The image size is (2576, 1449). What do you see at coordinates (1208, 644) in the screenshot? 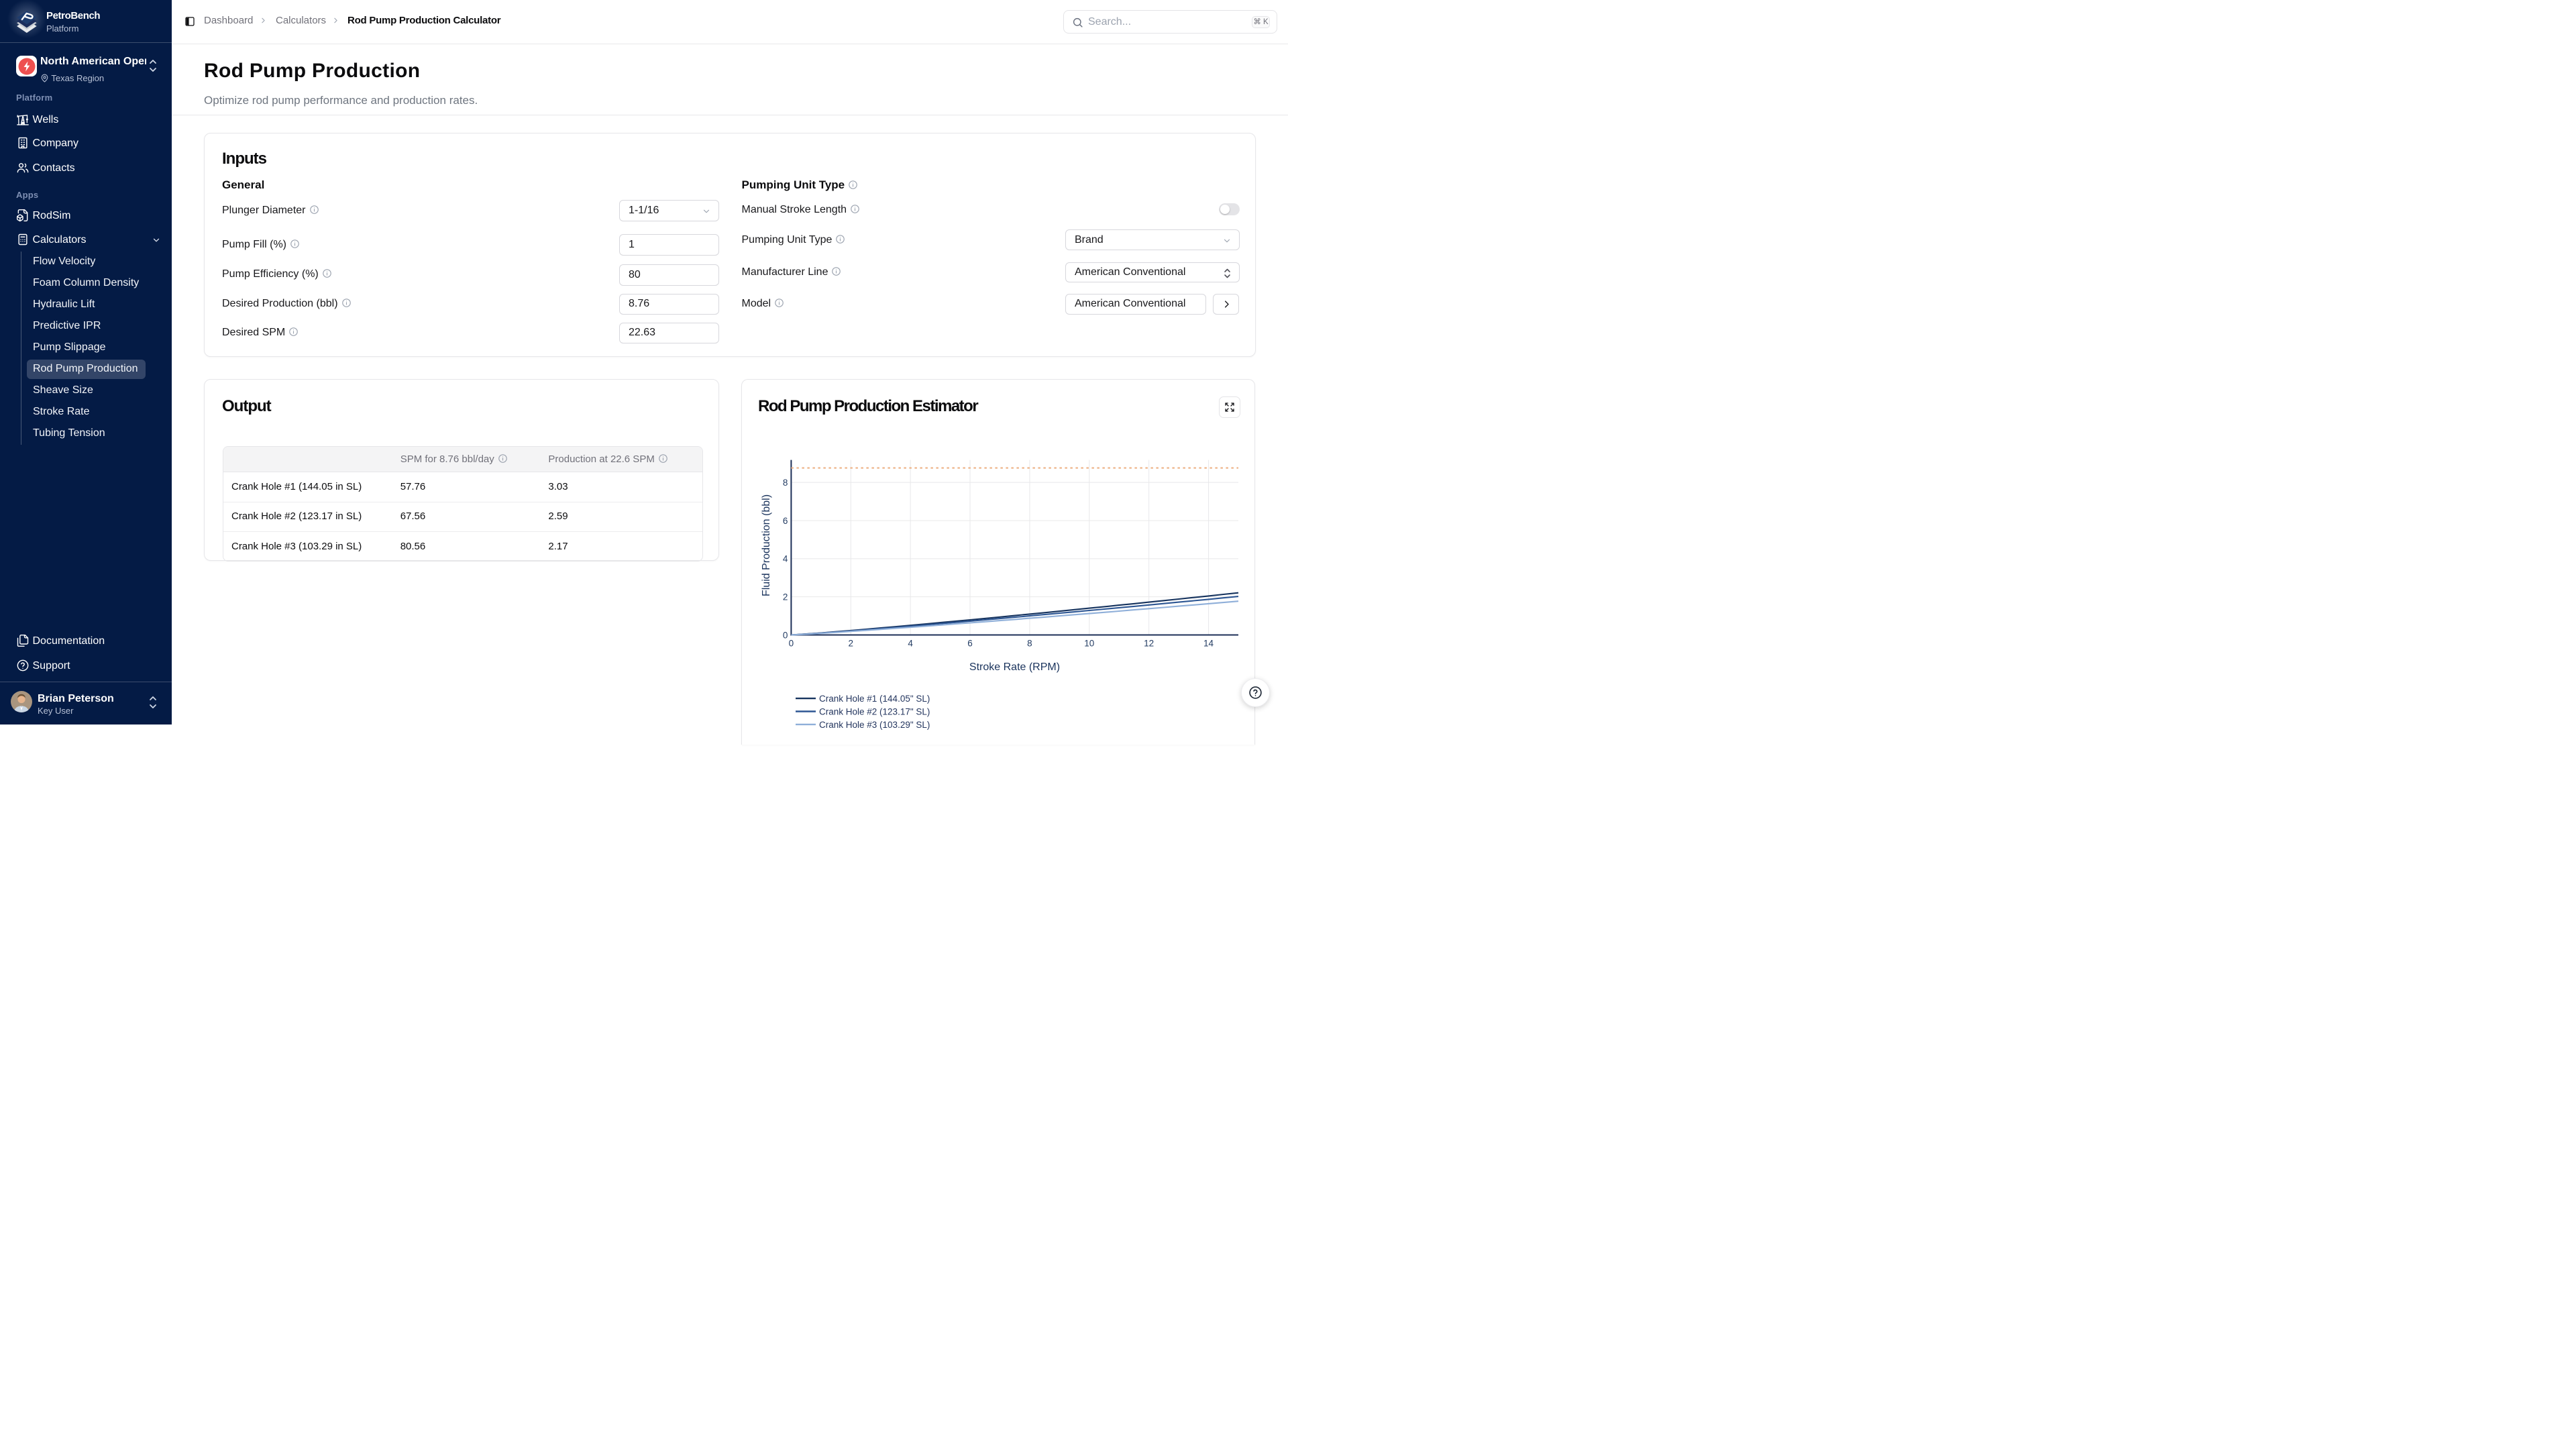
I see `svg-text: 14` at bounding box center [1208, 644].